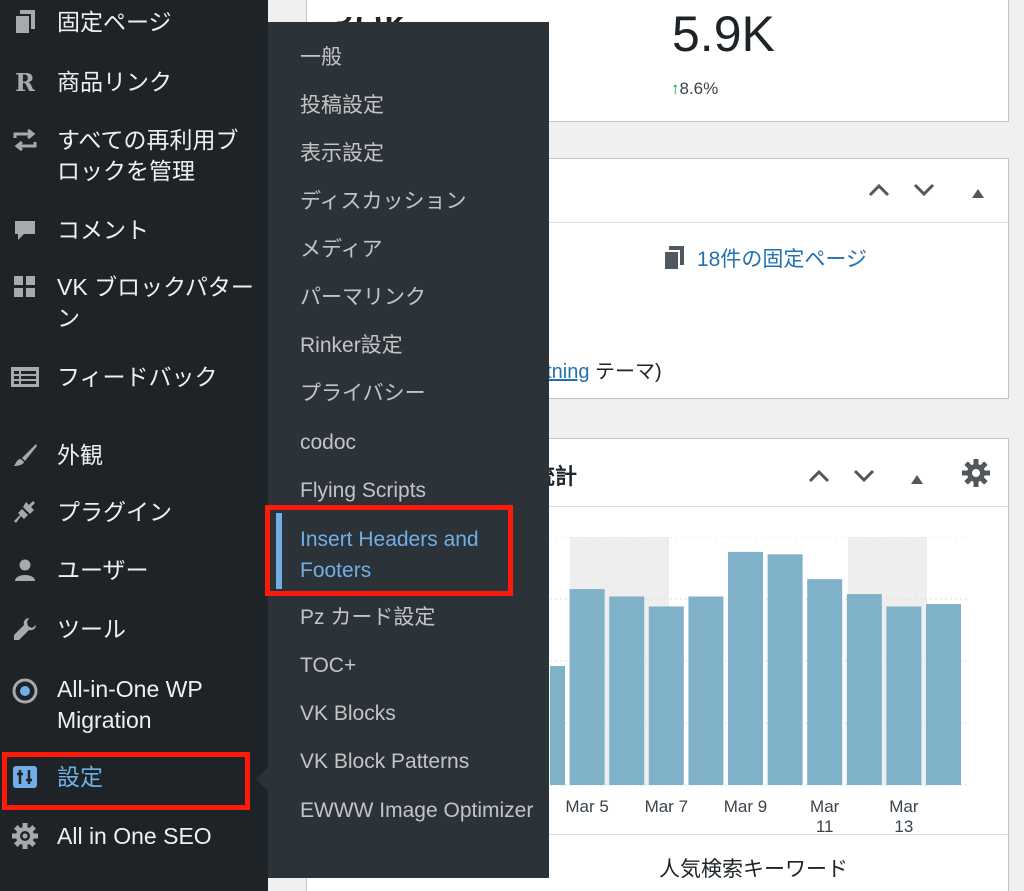 The width and height of the screenshot is (1024, 891). Describe the element at coordinates (420, 297) in the screenshot. I see `submenu-item: パーマリンク` at that location.